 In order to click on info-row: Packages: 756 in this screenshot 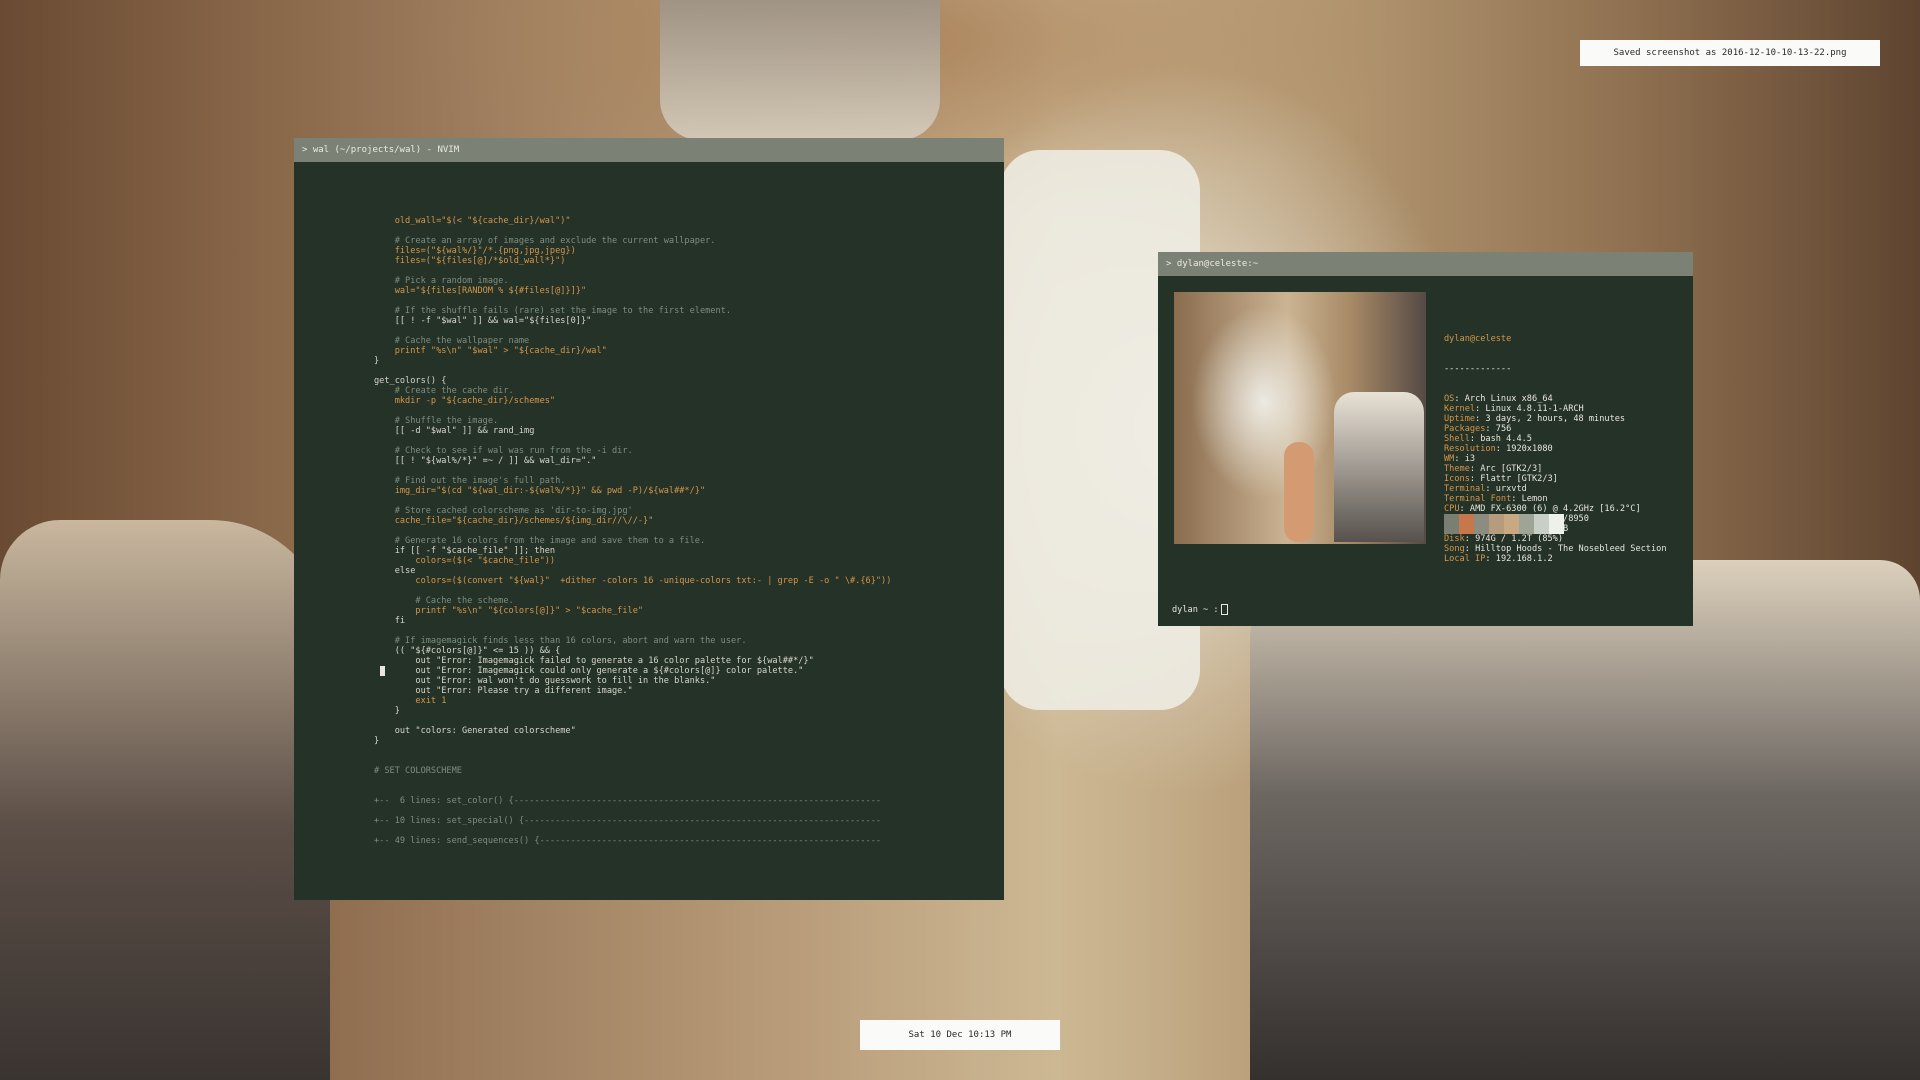, I will do `click(1478, 429)`.